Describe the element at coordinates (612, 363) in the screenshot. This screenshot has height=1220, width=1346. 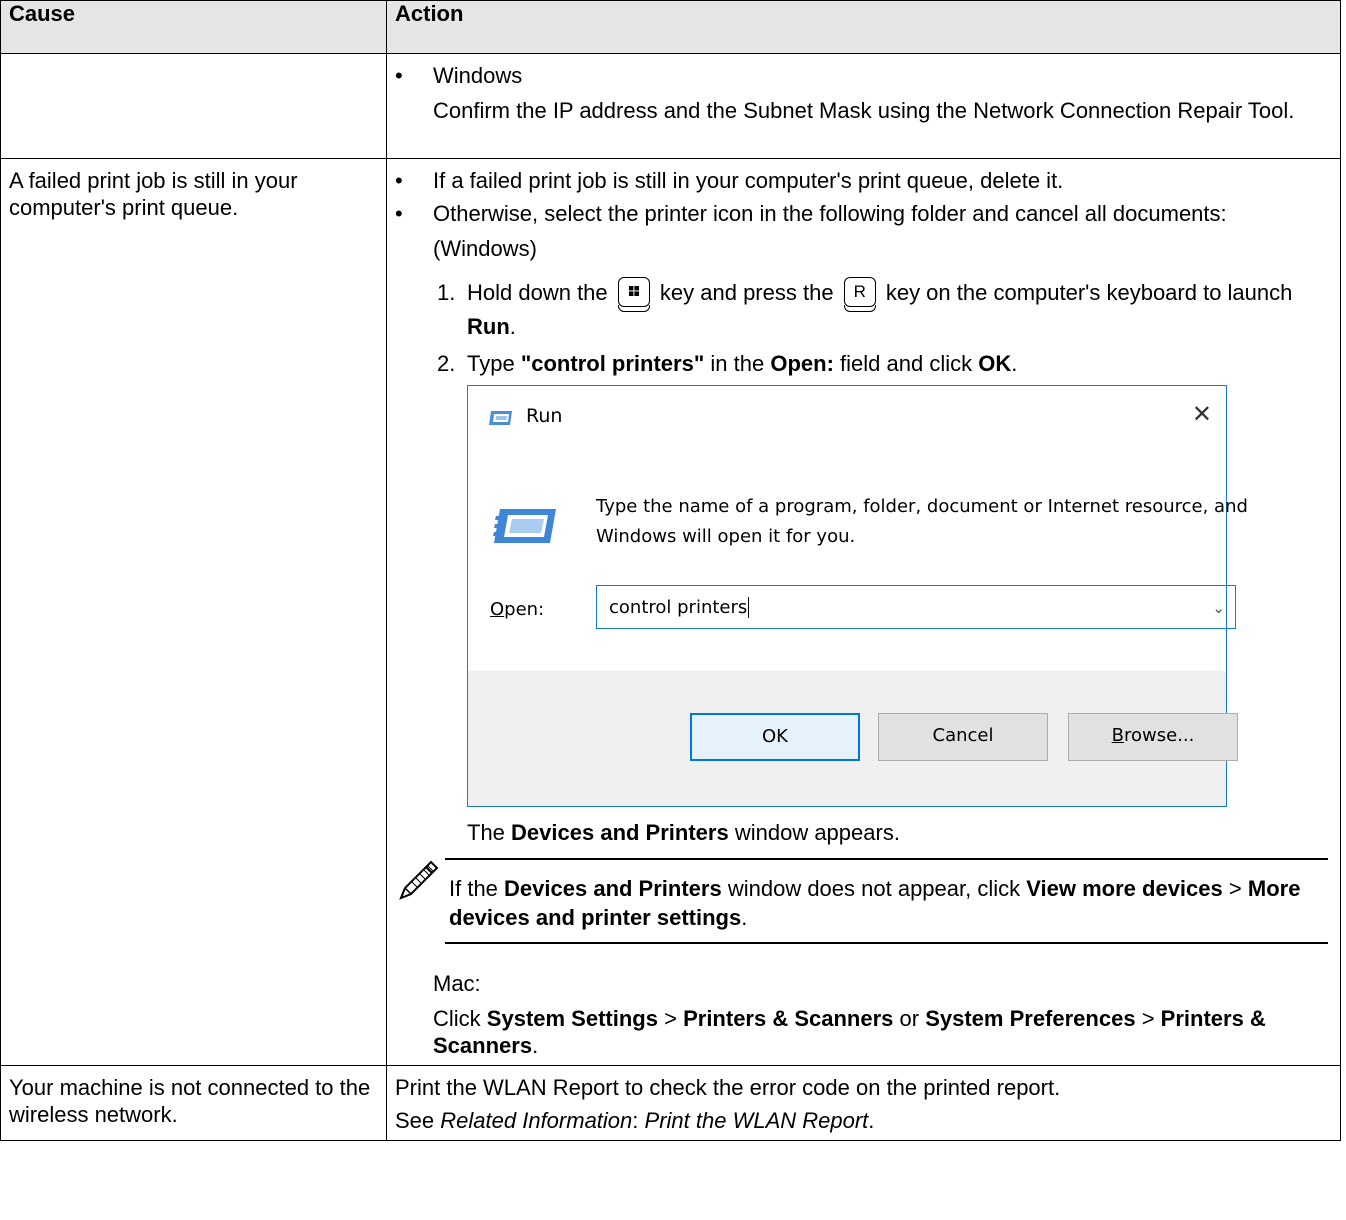
I see `command-term: "control printers"` at that location.